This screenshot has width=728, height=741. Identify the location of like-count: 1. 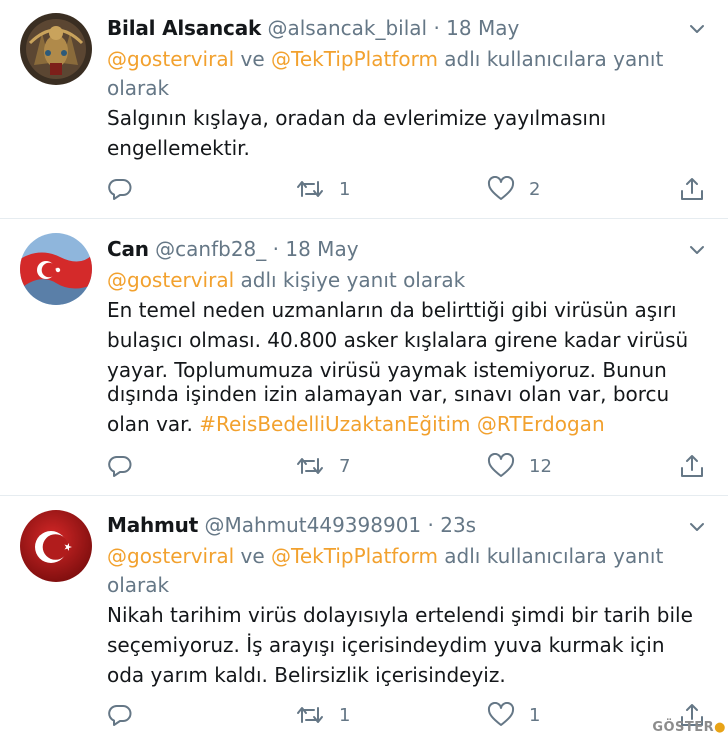
(535, 715).